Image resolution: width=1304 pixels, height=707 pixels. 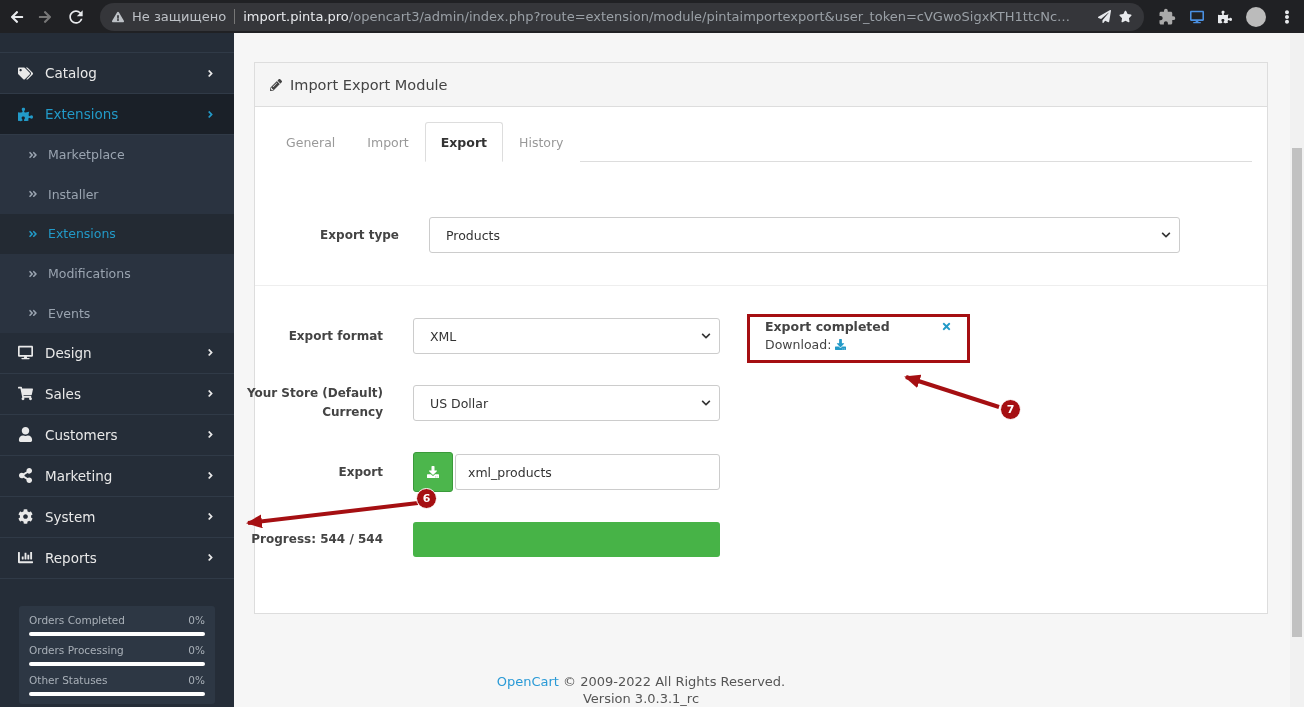 What do you see at coordinates (76, 649) in the screenshot?
I see `stat-label: Orders Processing` at bounding box center [76, 649].